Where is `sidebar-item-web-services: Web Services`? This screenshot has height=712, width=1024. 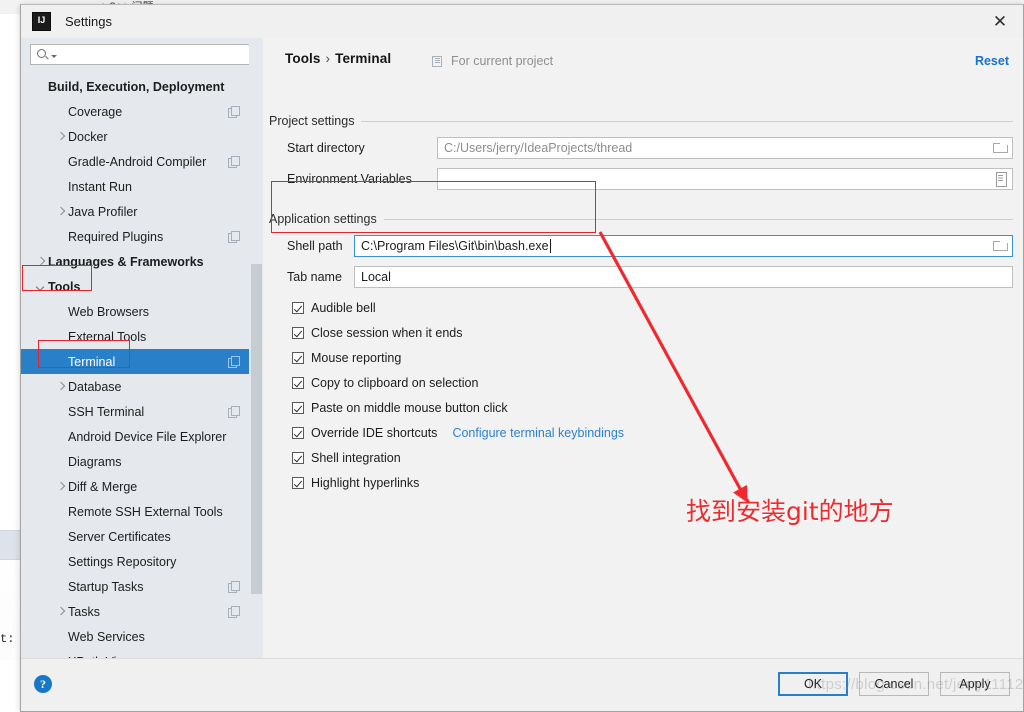 sidebar-item-web-services: Web Services is located at coordinates (135, 636).